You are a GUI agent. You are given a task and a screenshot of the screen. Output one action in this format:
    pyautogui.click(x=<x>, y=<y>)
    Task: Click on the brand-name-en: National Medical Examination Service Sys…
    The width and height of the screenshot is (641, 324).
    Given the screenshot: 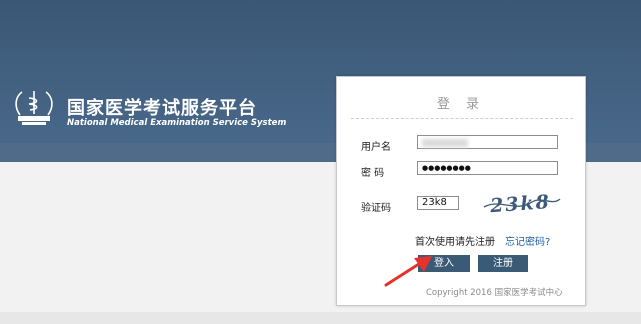 What is the action you would take?
    pyautogui.click(x=177, y=123)
    